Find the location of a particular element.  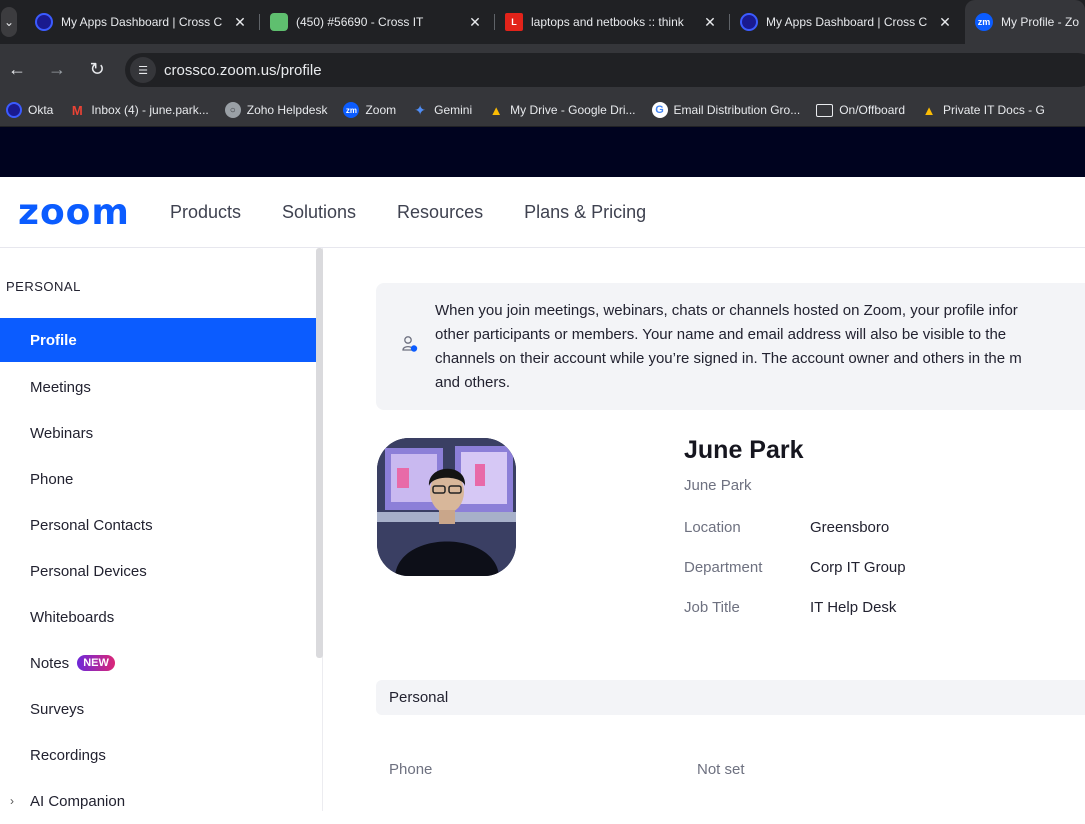

back-button: ← is located at coordinates (17, 69).